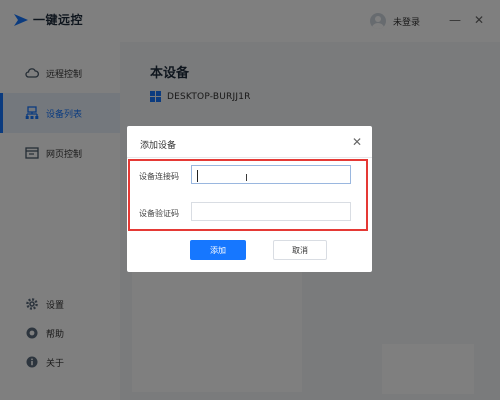 The height and width of the screenshot is (400, 500). I want to click on verify-code-input, so click(271, 211).